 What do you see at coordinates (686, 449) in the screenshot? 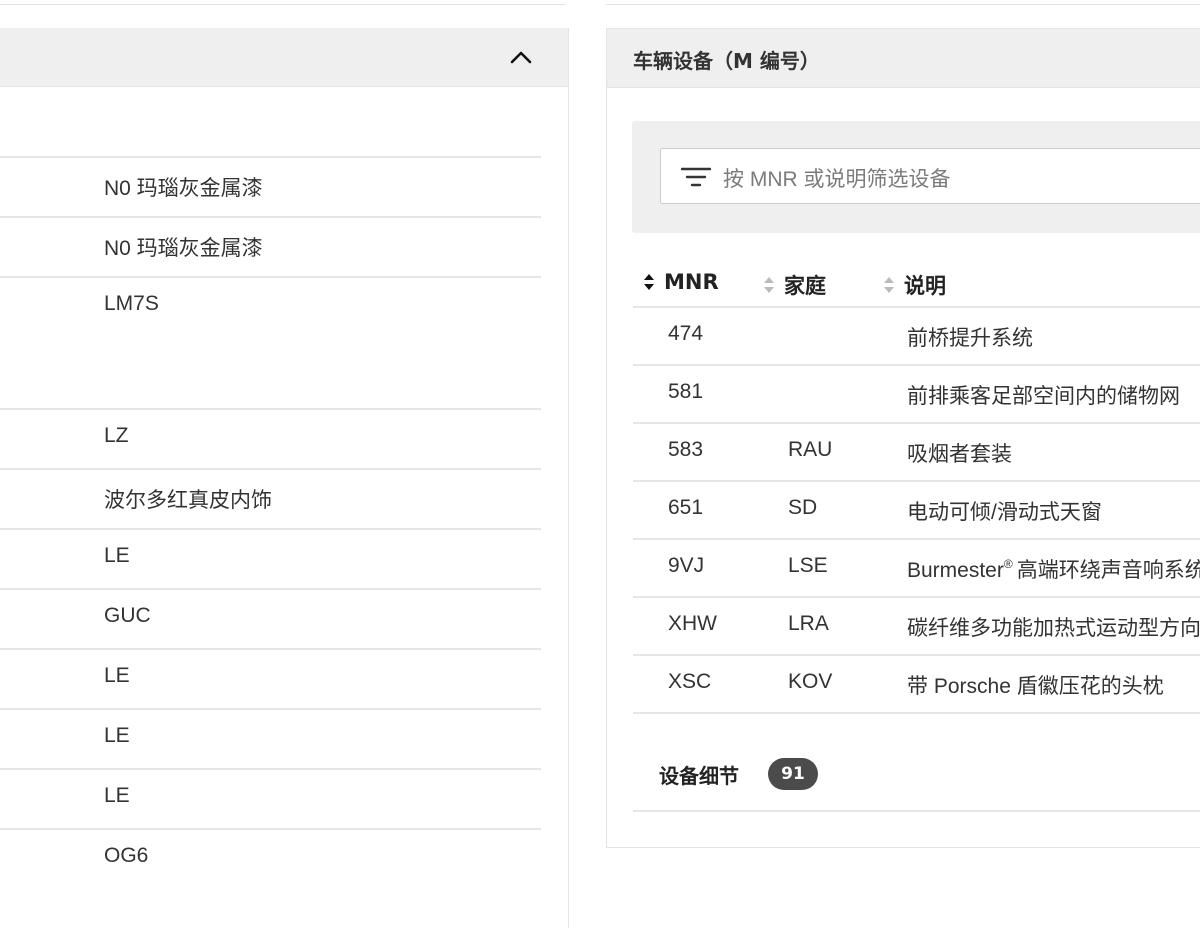
I see `cell-mnr: 583` at bounding box center [686, 449].